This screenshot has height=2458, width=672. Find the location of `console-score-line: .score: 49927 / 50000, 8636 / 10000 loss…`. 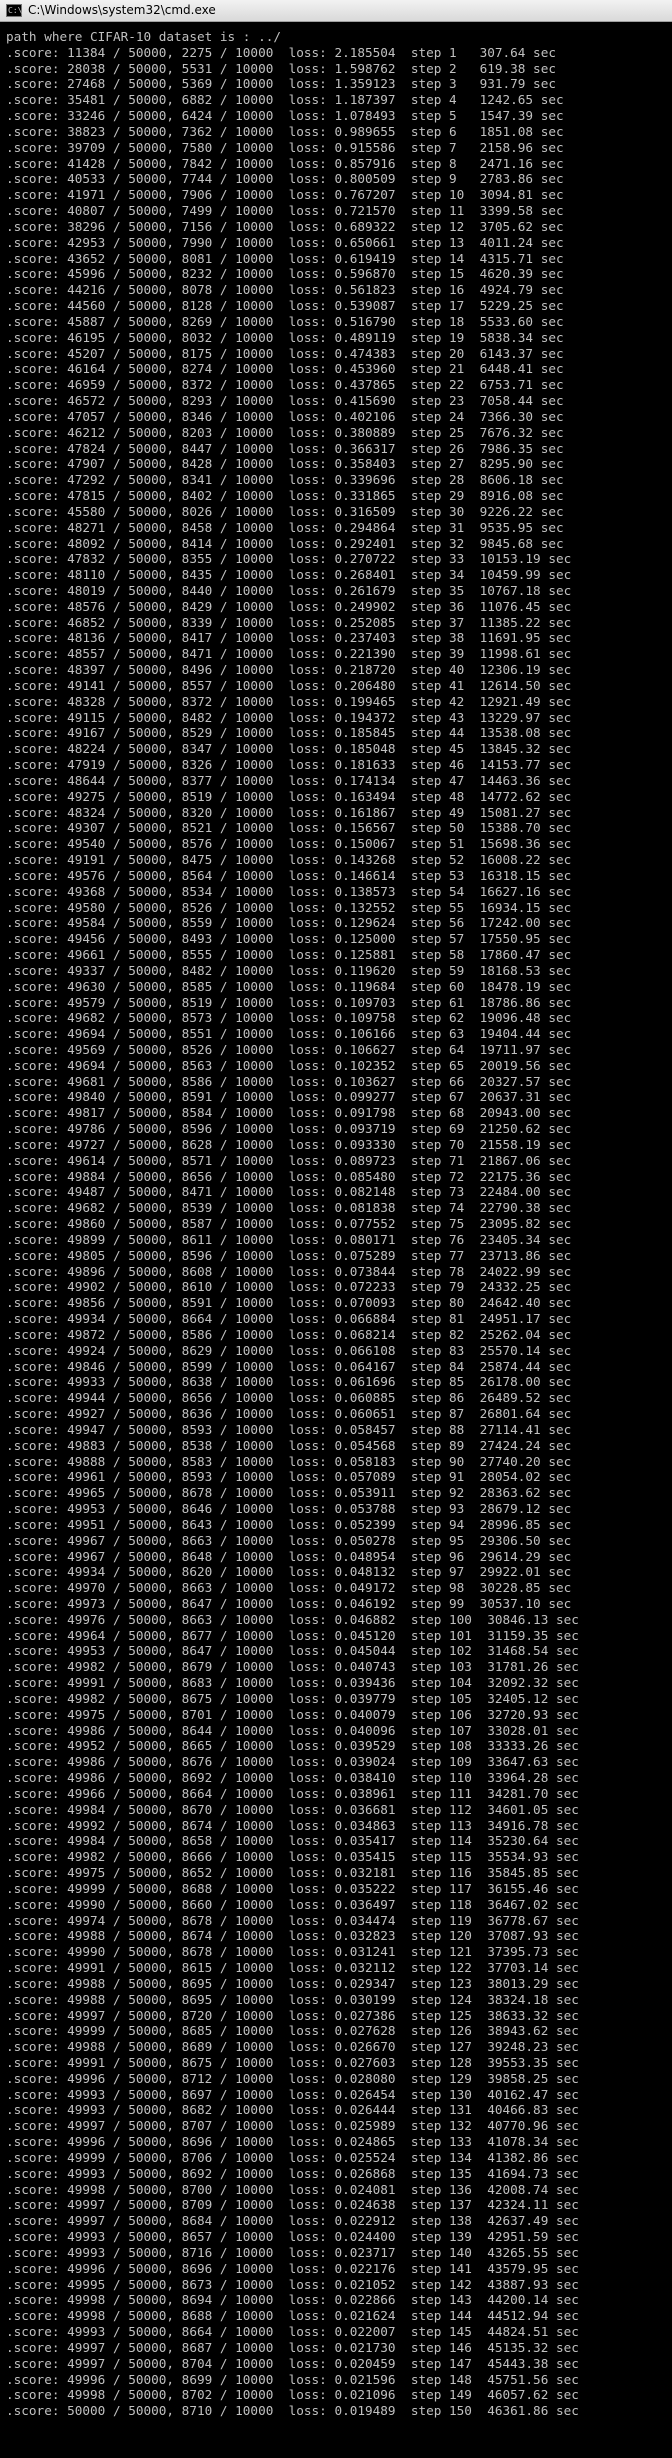

console-score-line: .score: 49927 / 50000, 8636 / 10000 loss… is located at coordinates (289, 1414).